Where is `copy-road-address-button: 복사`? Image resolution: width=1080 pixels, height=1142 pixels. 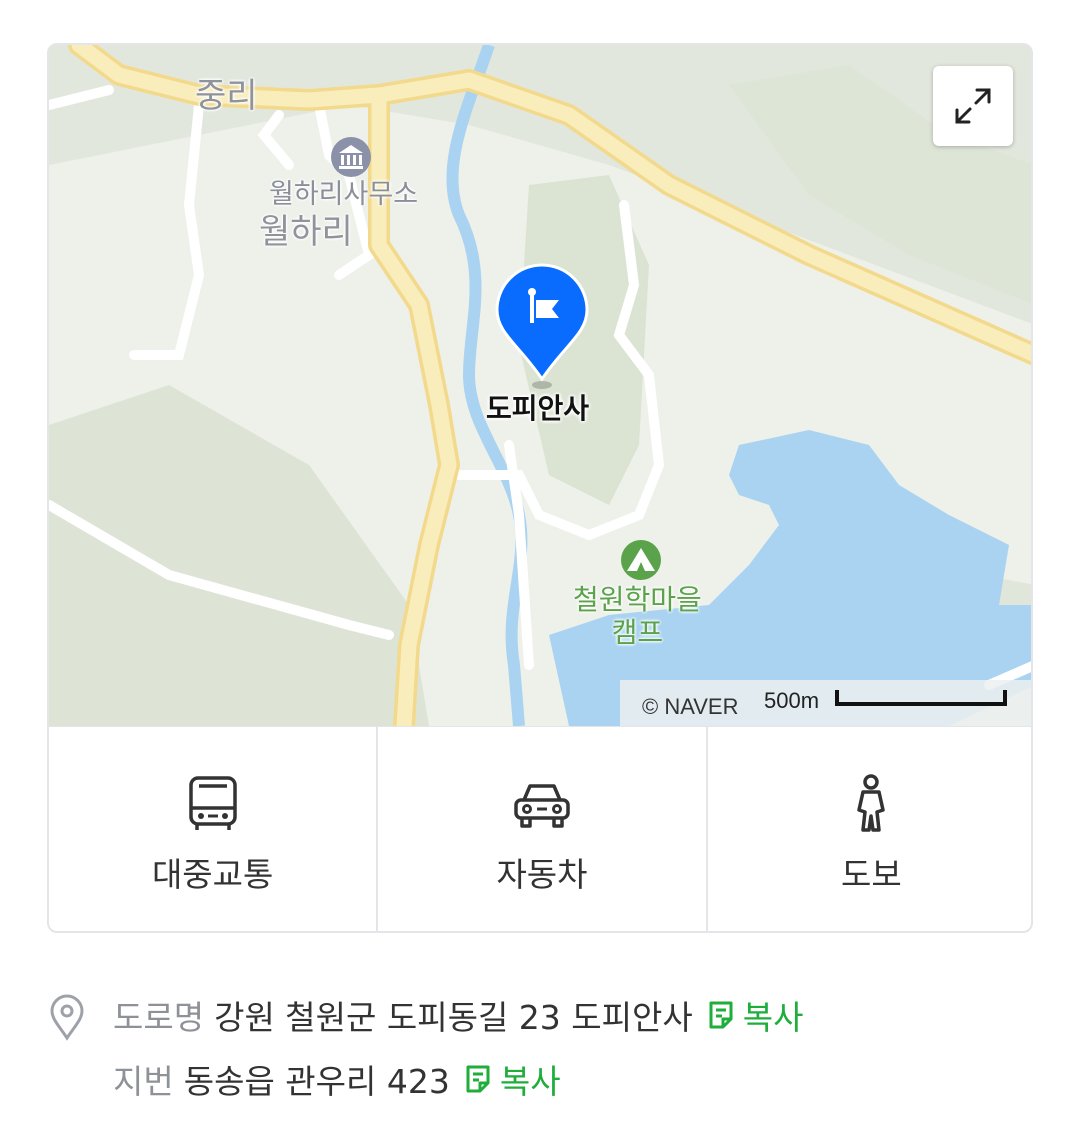
copy-road-address-button: 복사 is located at coordinates (755, 1015).